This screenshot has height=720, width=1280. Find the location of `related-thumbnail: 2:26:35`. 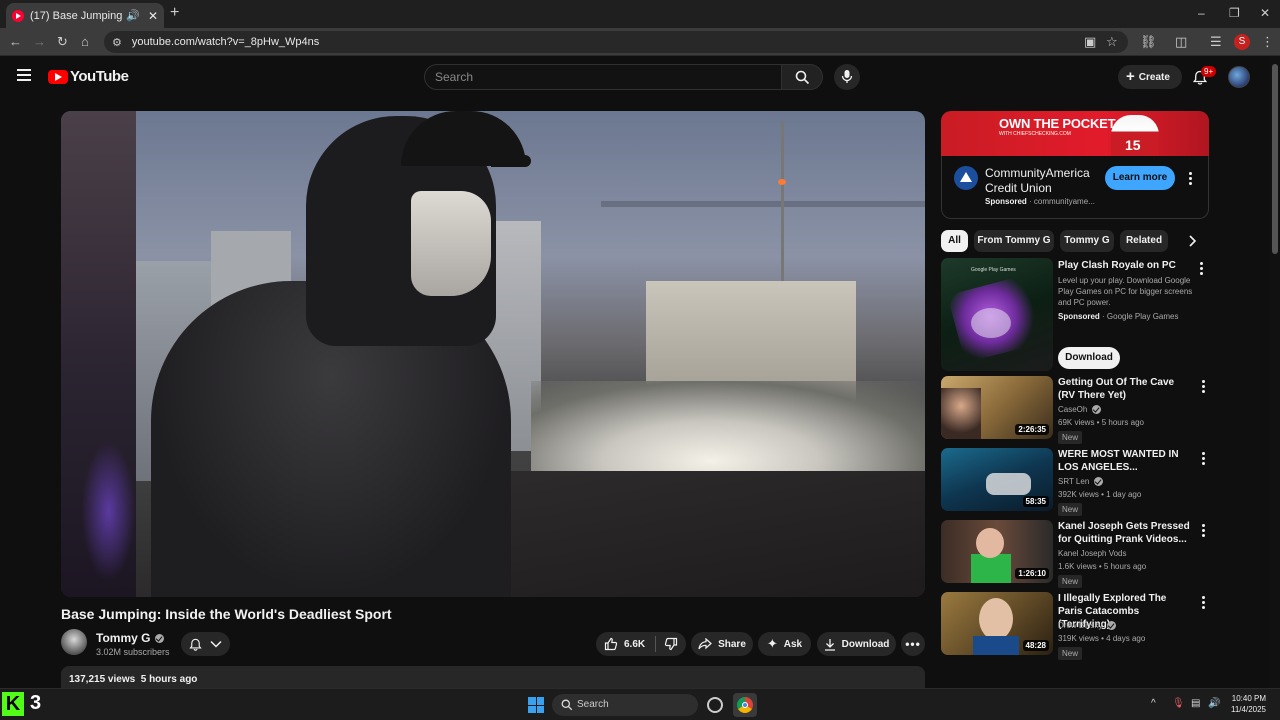

related-thumbnail: 2:26:35 is located at coordinates (997, 407).